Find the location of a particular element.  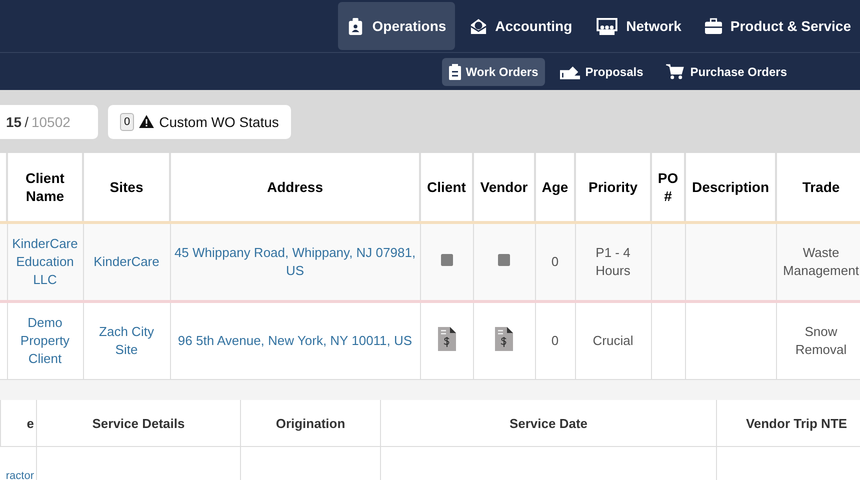

nav-tab: Operations is located at coordinates (397, 26).